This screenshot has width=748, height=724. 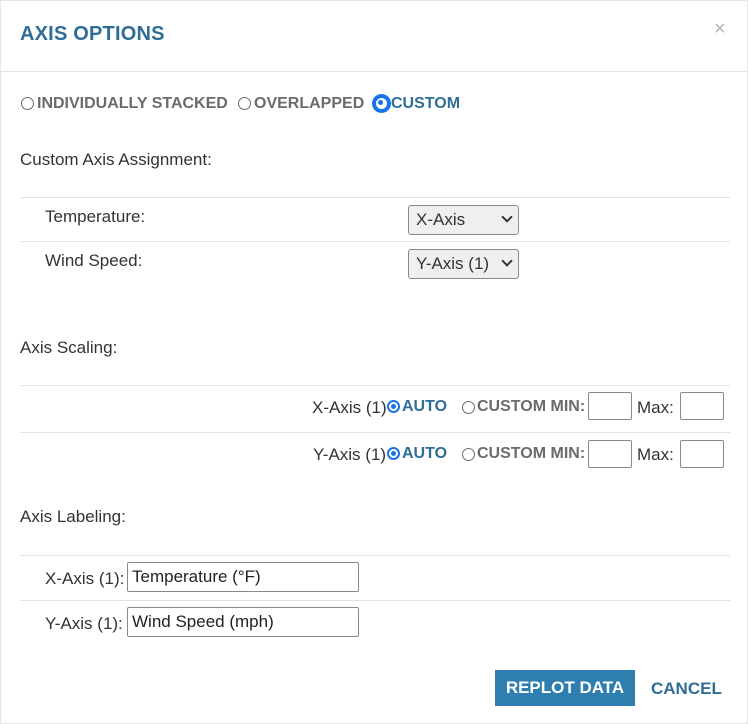 What do you see at coordinates (441, 219) in the screenshot?
I see `temperature-axis-value: X-Axis` at bounding box center [441, 219].